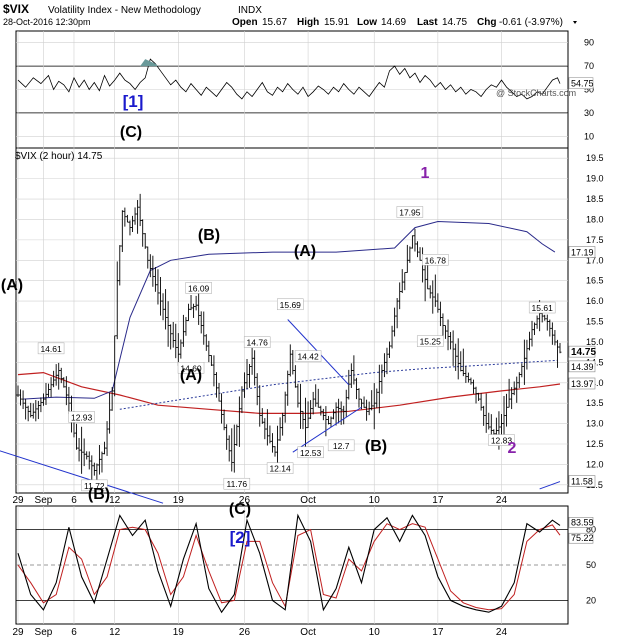 The height and width of the screenshot is (639, 620). What do you see at coordinates (237, 484) in the screenshot?
I see `price-point-label: 11.76` at bounding box center [237, 484].